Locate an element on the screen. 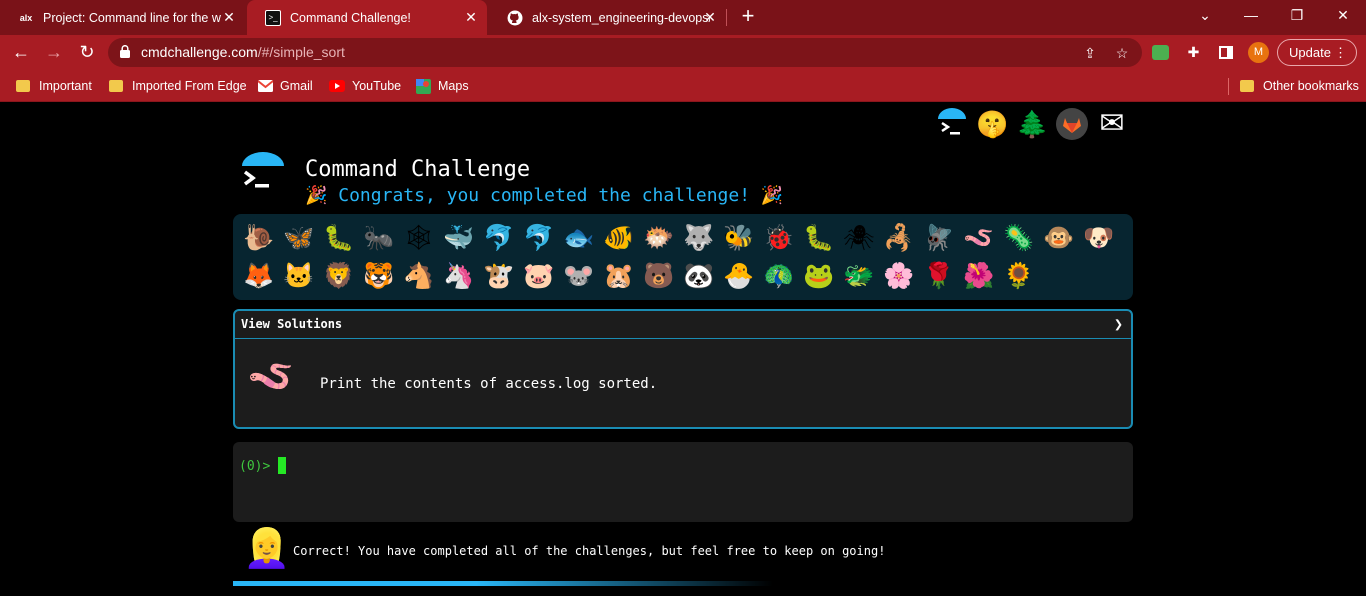 The image size is (1366, 596). chevron-right-icon: ❯ is located at coordinates (1118, 324).